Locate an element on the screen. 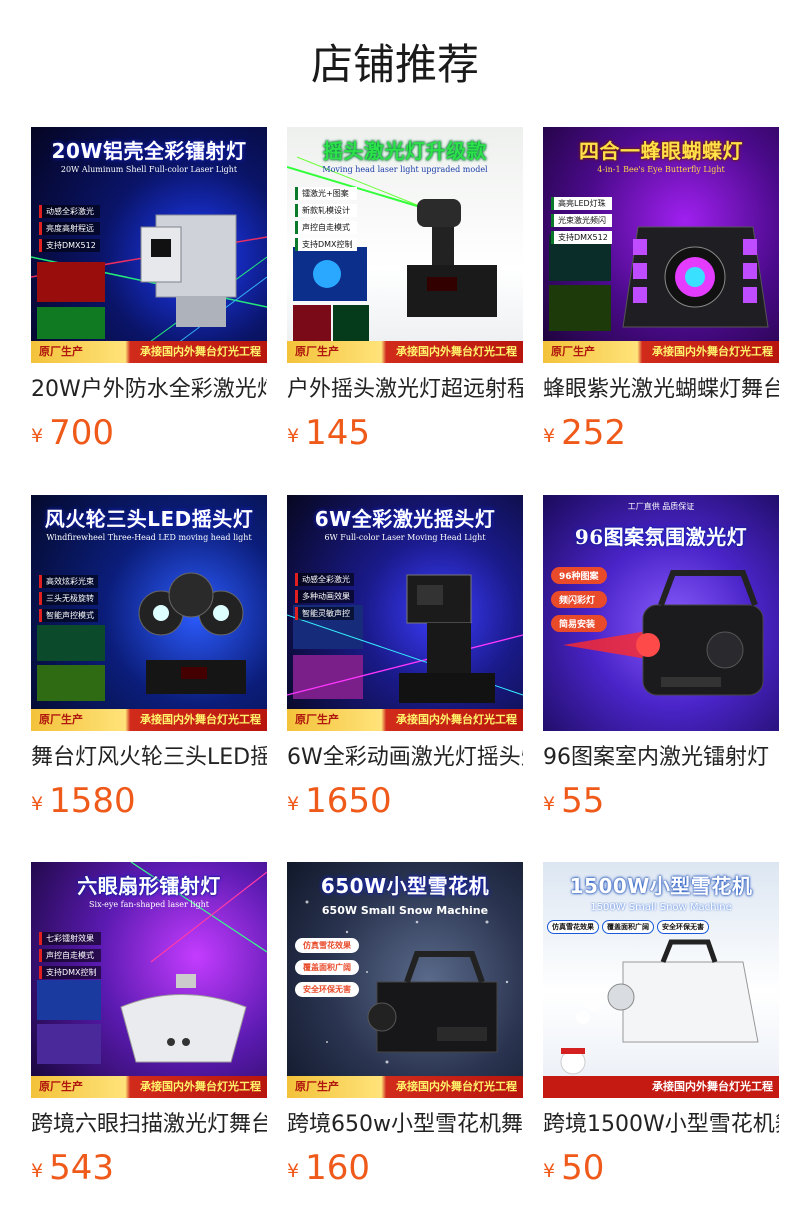 The image size is (790, 1230). product-name: 跨境六眼扫描激光灯舞台灯 is located at coordinates (149, 1125).